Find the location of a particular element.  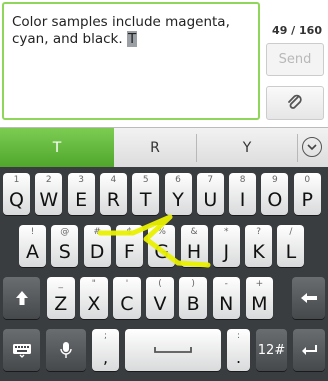

key-label: F is located at coordinates (129, 252).